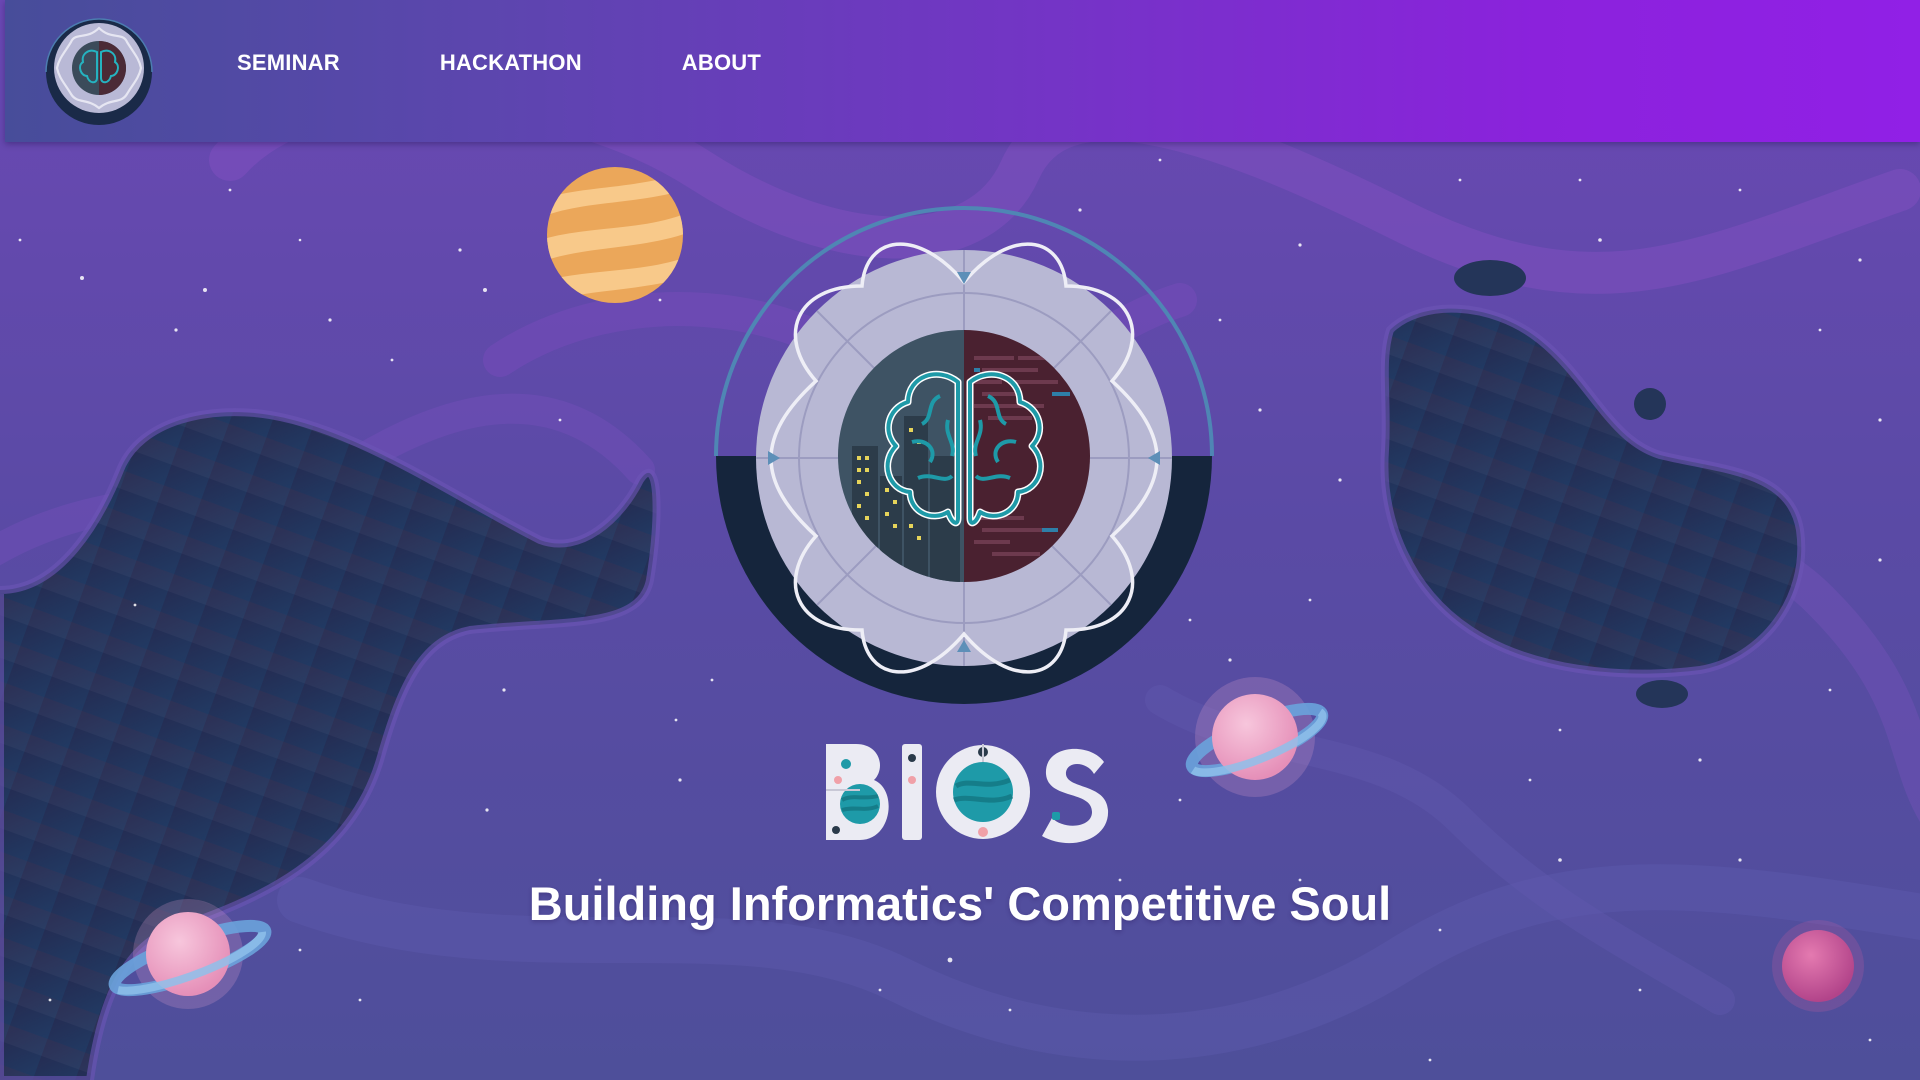 The image size is (1920, 1080). I want to click on nav-link-about: ABOUT, so click(721, 63).